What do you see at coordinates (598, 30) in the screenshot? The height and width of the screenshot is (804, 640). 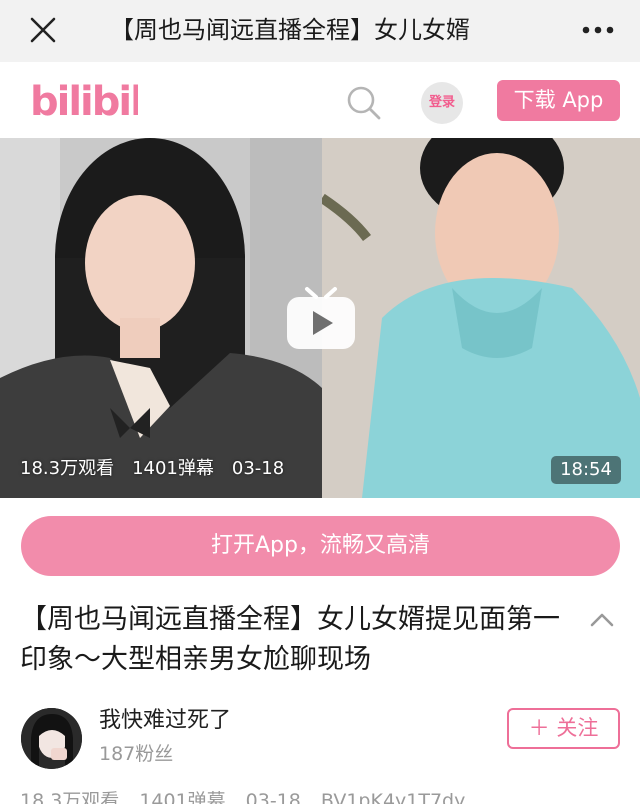 I see `more-dots-icon` at bounding box center [598, 30].